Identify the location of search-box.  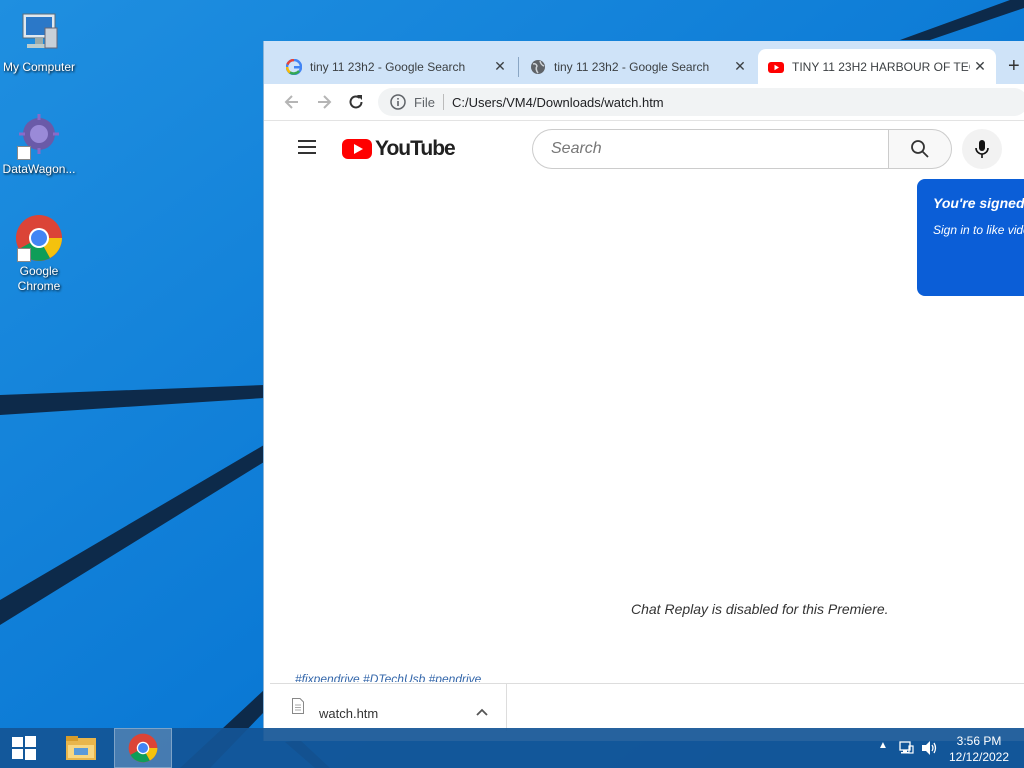
(710, 149).